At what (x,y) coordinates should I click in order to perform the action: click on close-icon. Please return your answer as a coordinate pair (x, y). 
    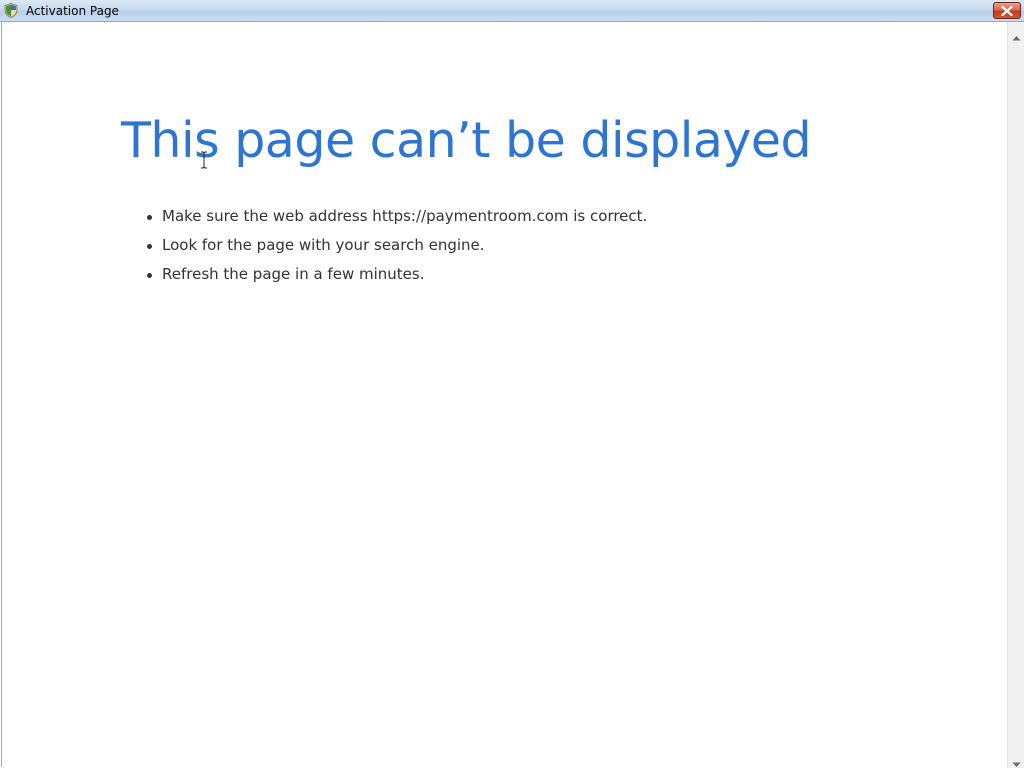
    Looking at the image, I should click on (1007, 11).